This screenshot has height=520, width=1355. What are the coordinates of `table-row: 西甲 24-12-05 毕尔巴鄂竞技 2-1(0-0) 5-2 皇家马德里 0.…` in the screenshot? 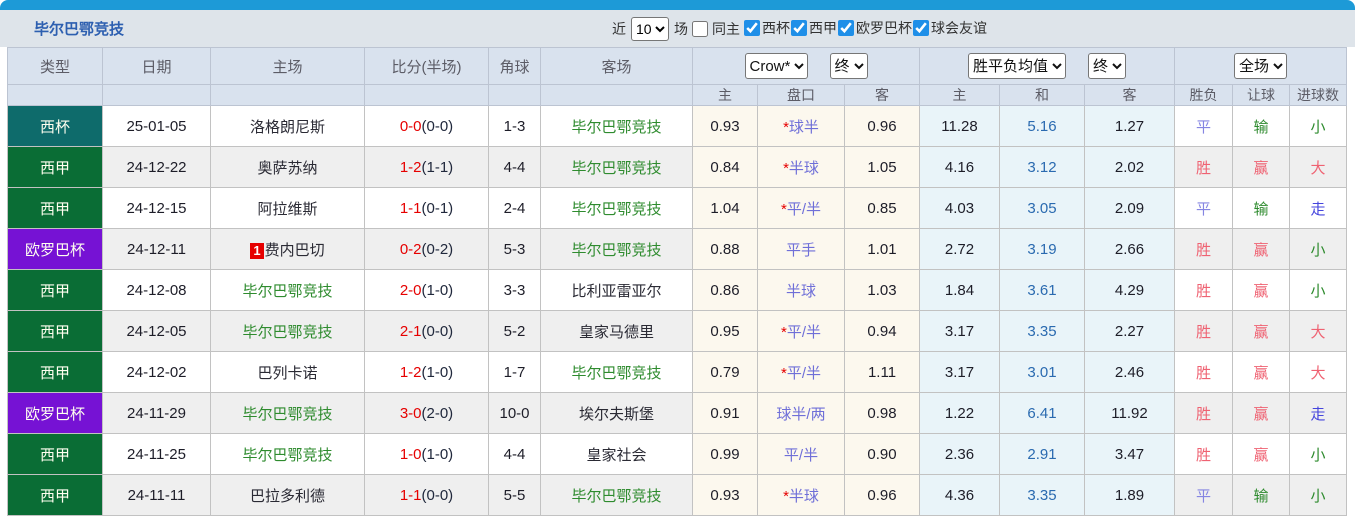 It's located at (677, 331).